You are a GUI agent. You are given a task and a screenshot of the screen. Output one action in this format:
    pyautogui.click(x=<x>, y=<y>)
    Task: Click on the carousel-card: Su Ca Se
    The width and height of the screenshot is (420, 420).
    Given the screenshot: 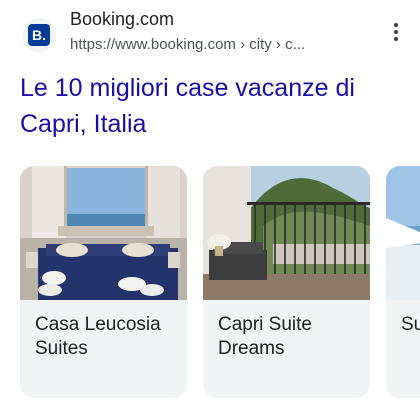 What is the action you would take?
    pyautogui.click(x=403, y=282)
    